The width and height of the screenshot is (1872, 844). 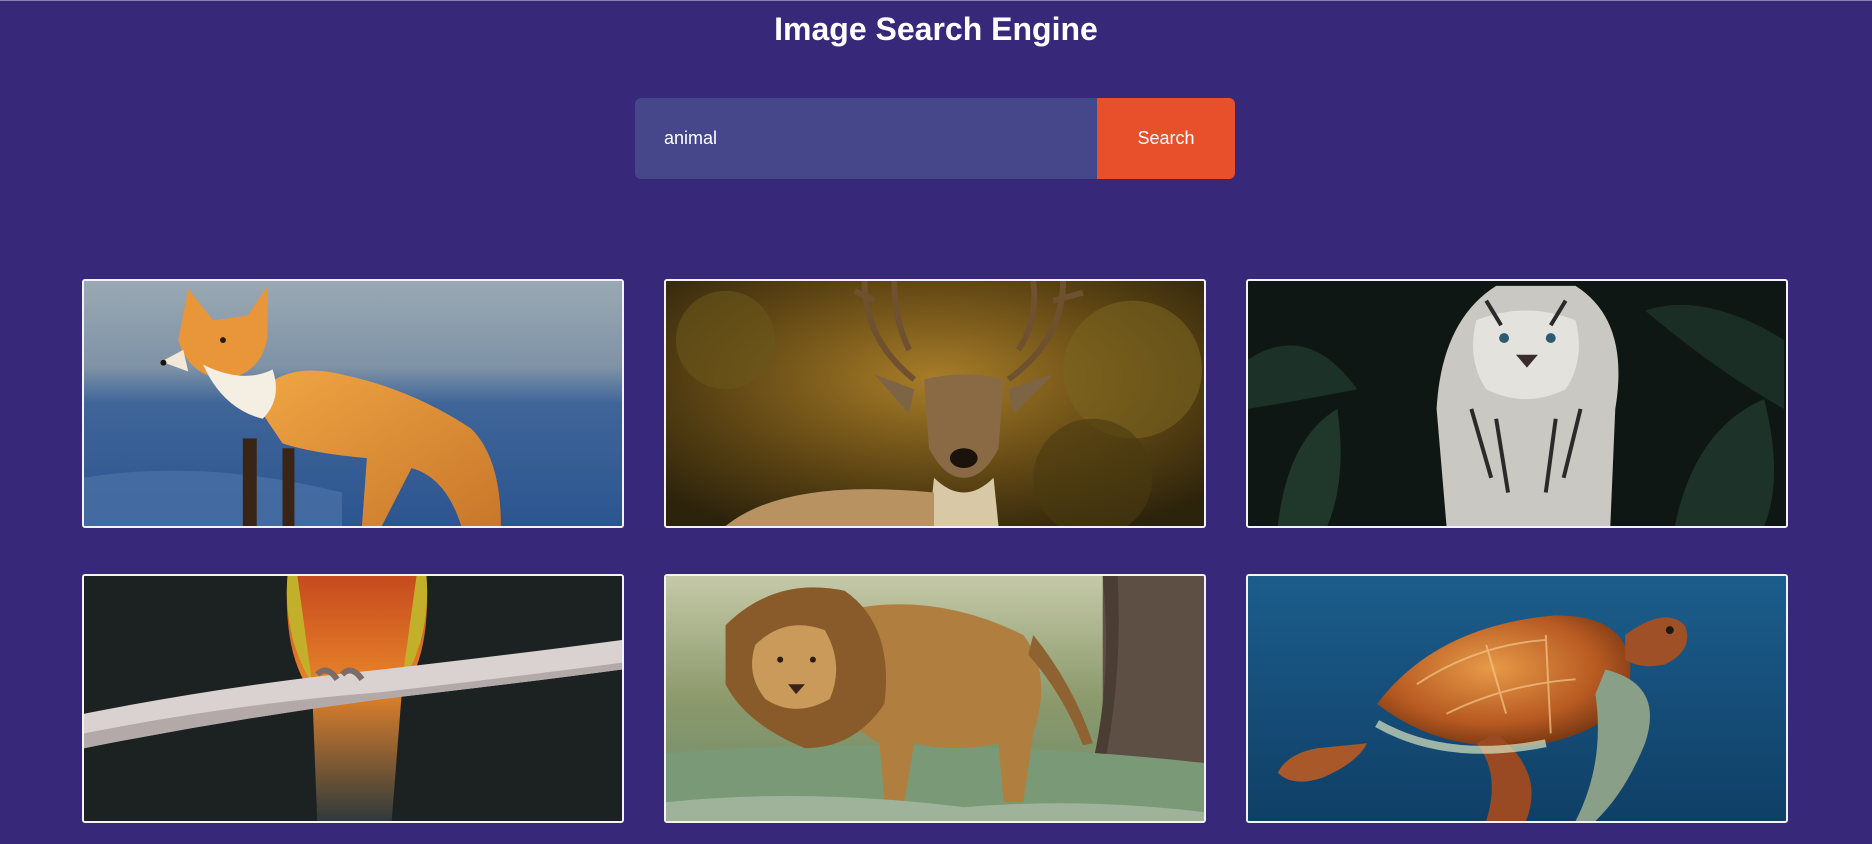 I want to click on image-result-deer, so click(x=935, y=403).